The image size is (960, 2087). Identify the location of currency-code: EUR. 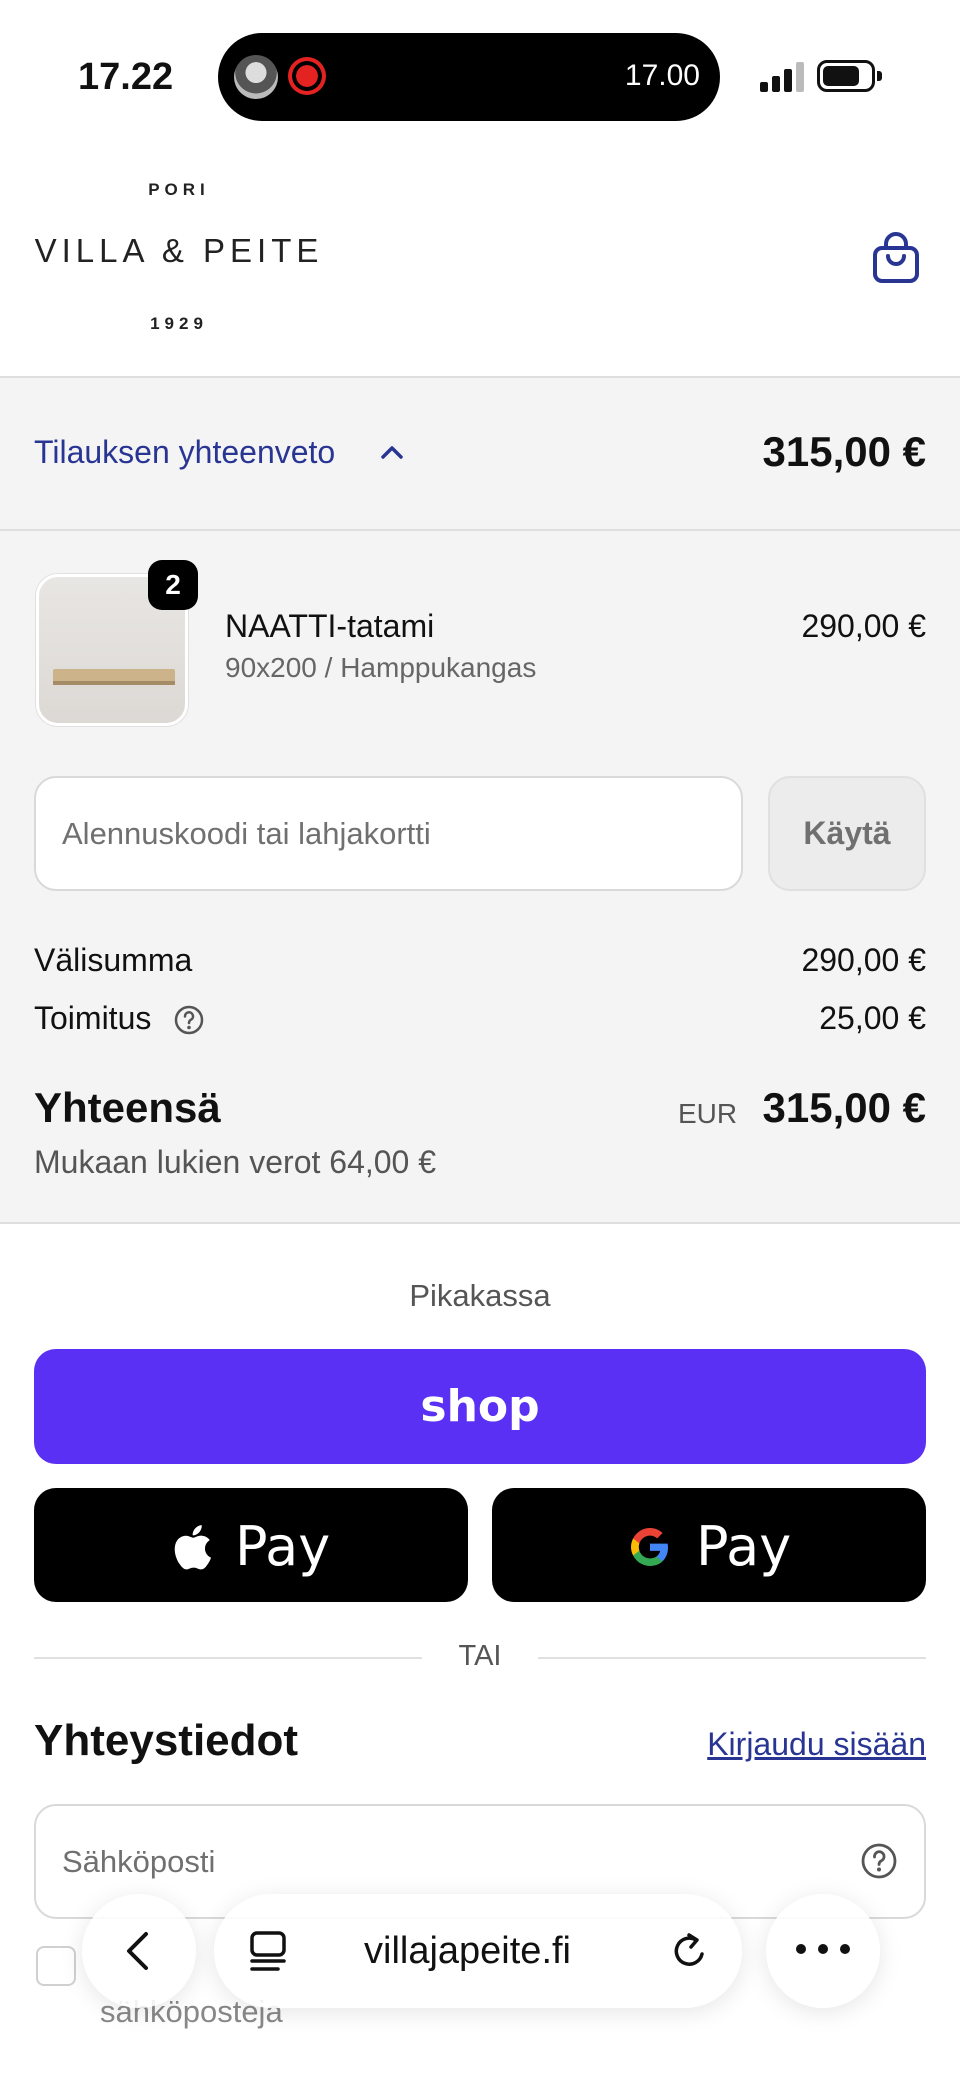
(708, 1113).